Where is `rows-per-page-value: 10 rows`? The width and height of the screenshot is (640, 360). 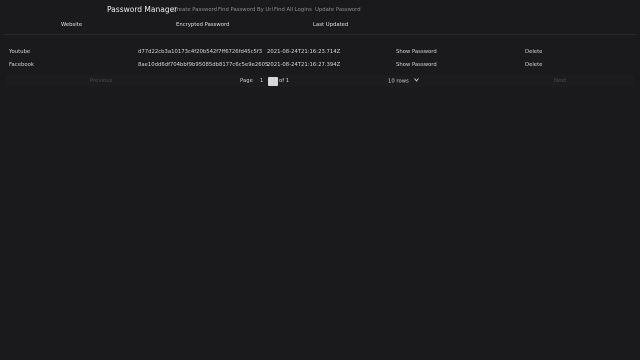 rows-per-page-value: 10 rows is located at coordinates (398, 81).